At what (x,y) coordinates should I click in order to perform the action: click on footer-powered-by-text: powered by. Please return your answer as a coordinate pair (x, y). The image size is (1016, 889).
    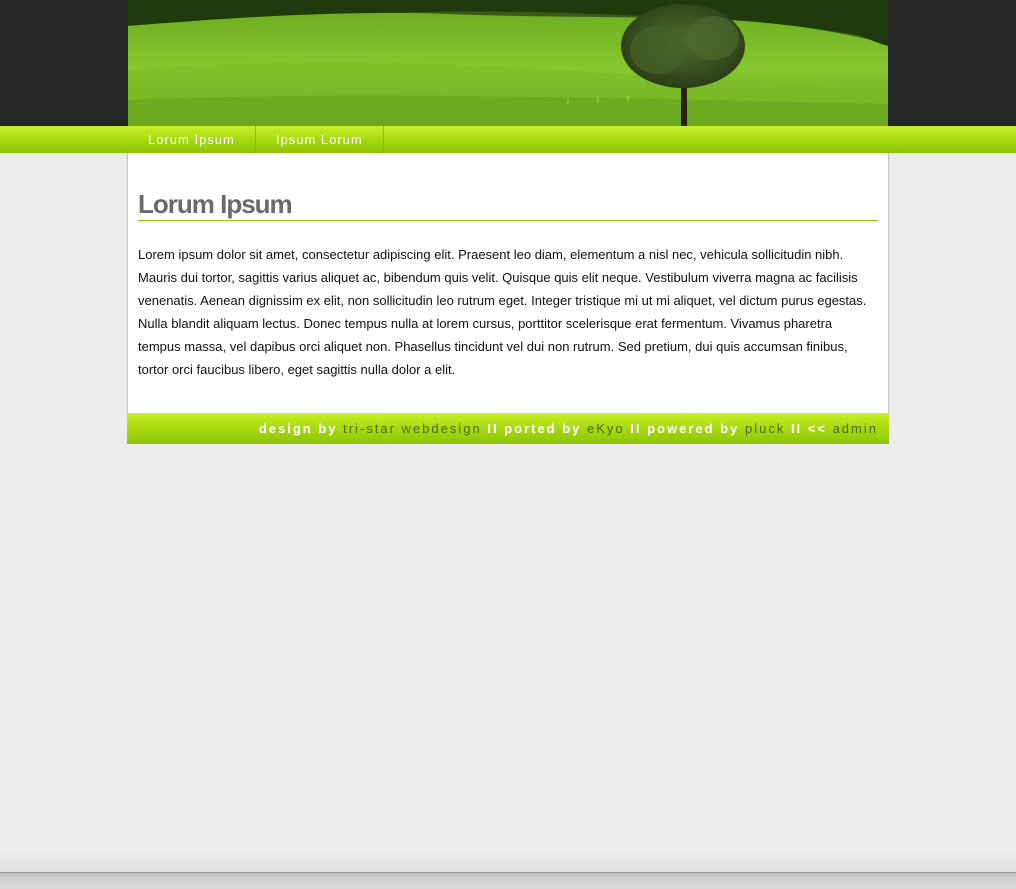
    Looking at the image, I should click on (696, 428).